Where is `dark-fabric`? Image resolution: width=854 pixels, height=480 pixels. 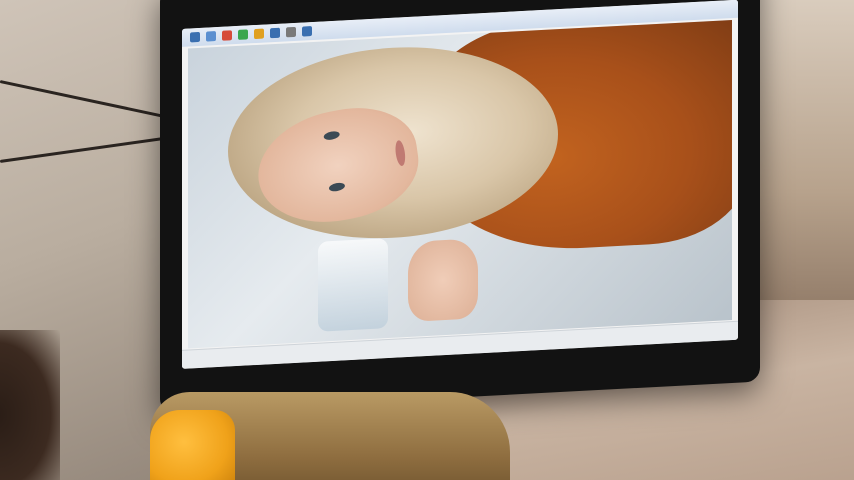 dark-fabric is located at coordinates (30, 405).